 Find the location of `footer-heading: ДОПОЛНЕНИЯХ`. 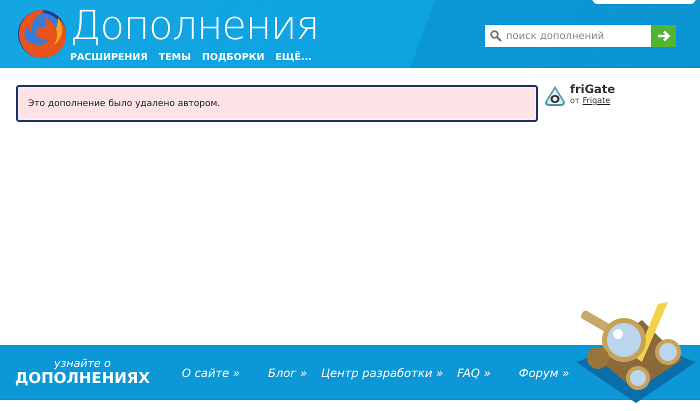

footer-heading: ДОПОЛНЕНИЯХ is located at coordinates (82, 378).